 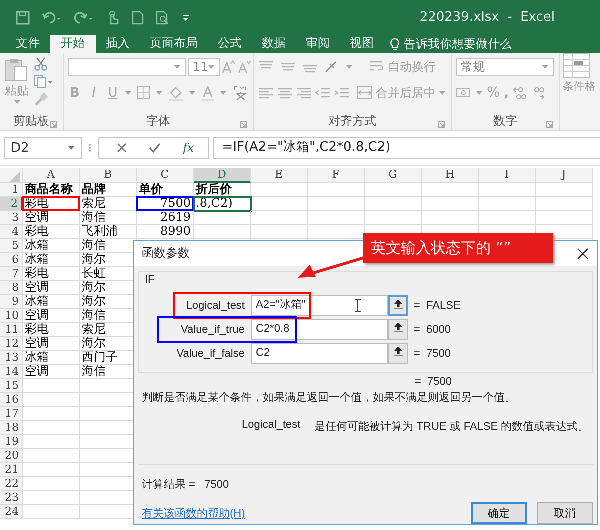 What do you see at coordinates (458, 44) in the screenshot?
I see `tell-me-search: 告诉我你想要做什么` at bounding box center [458, 44].